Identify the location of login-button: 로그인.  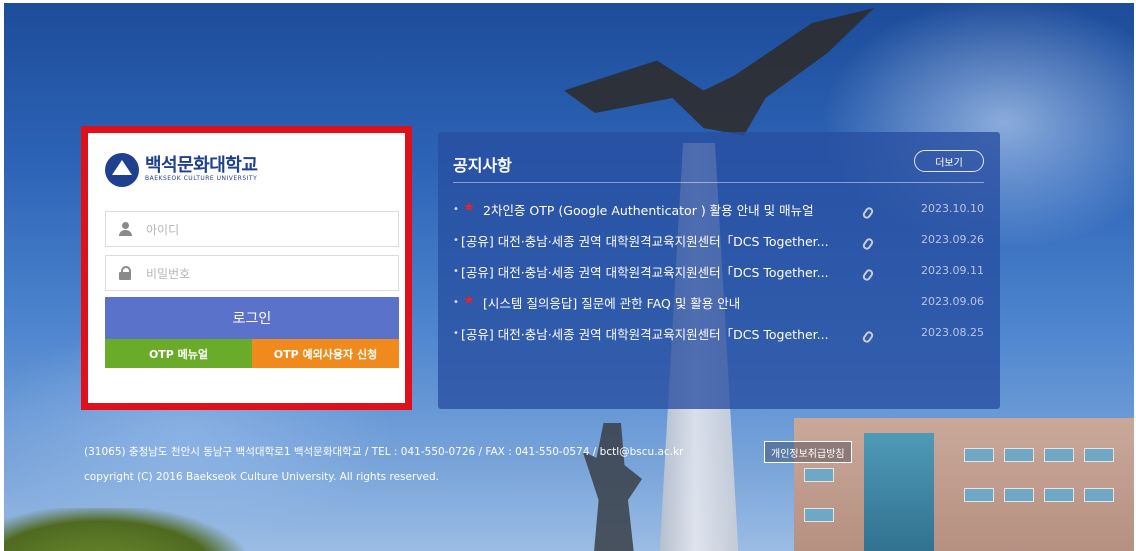
(252, 318).